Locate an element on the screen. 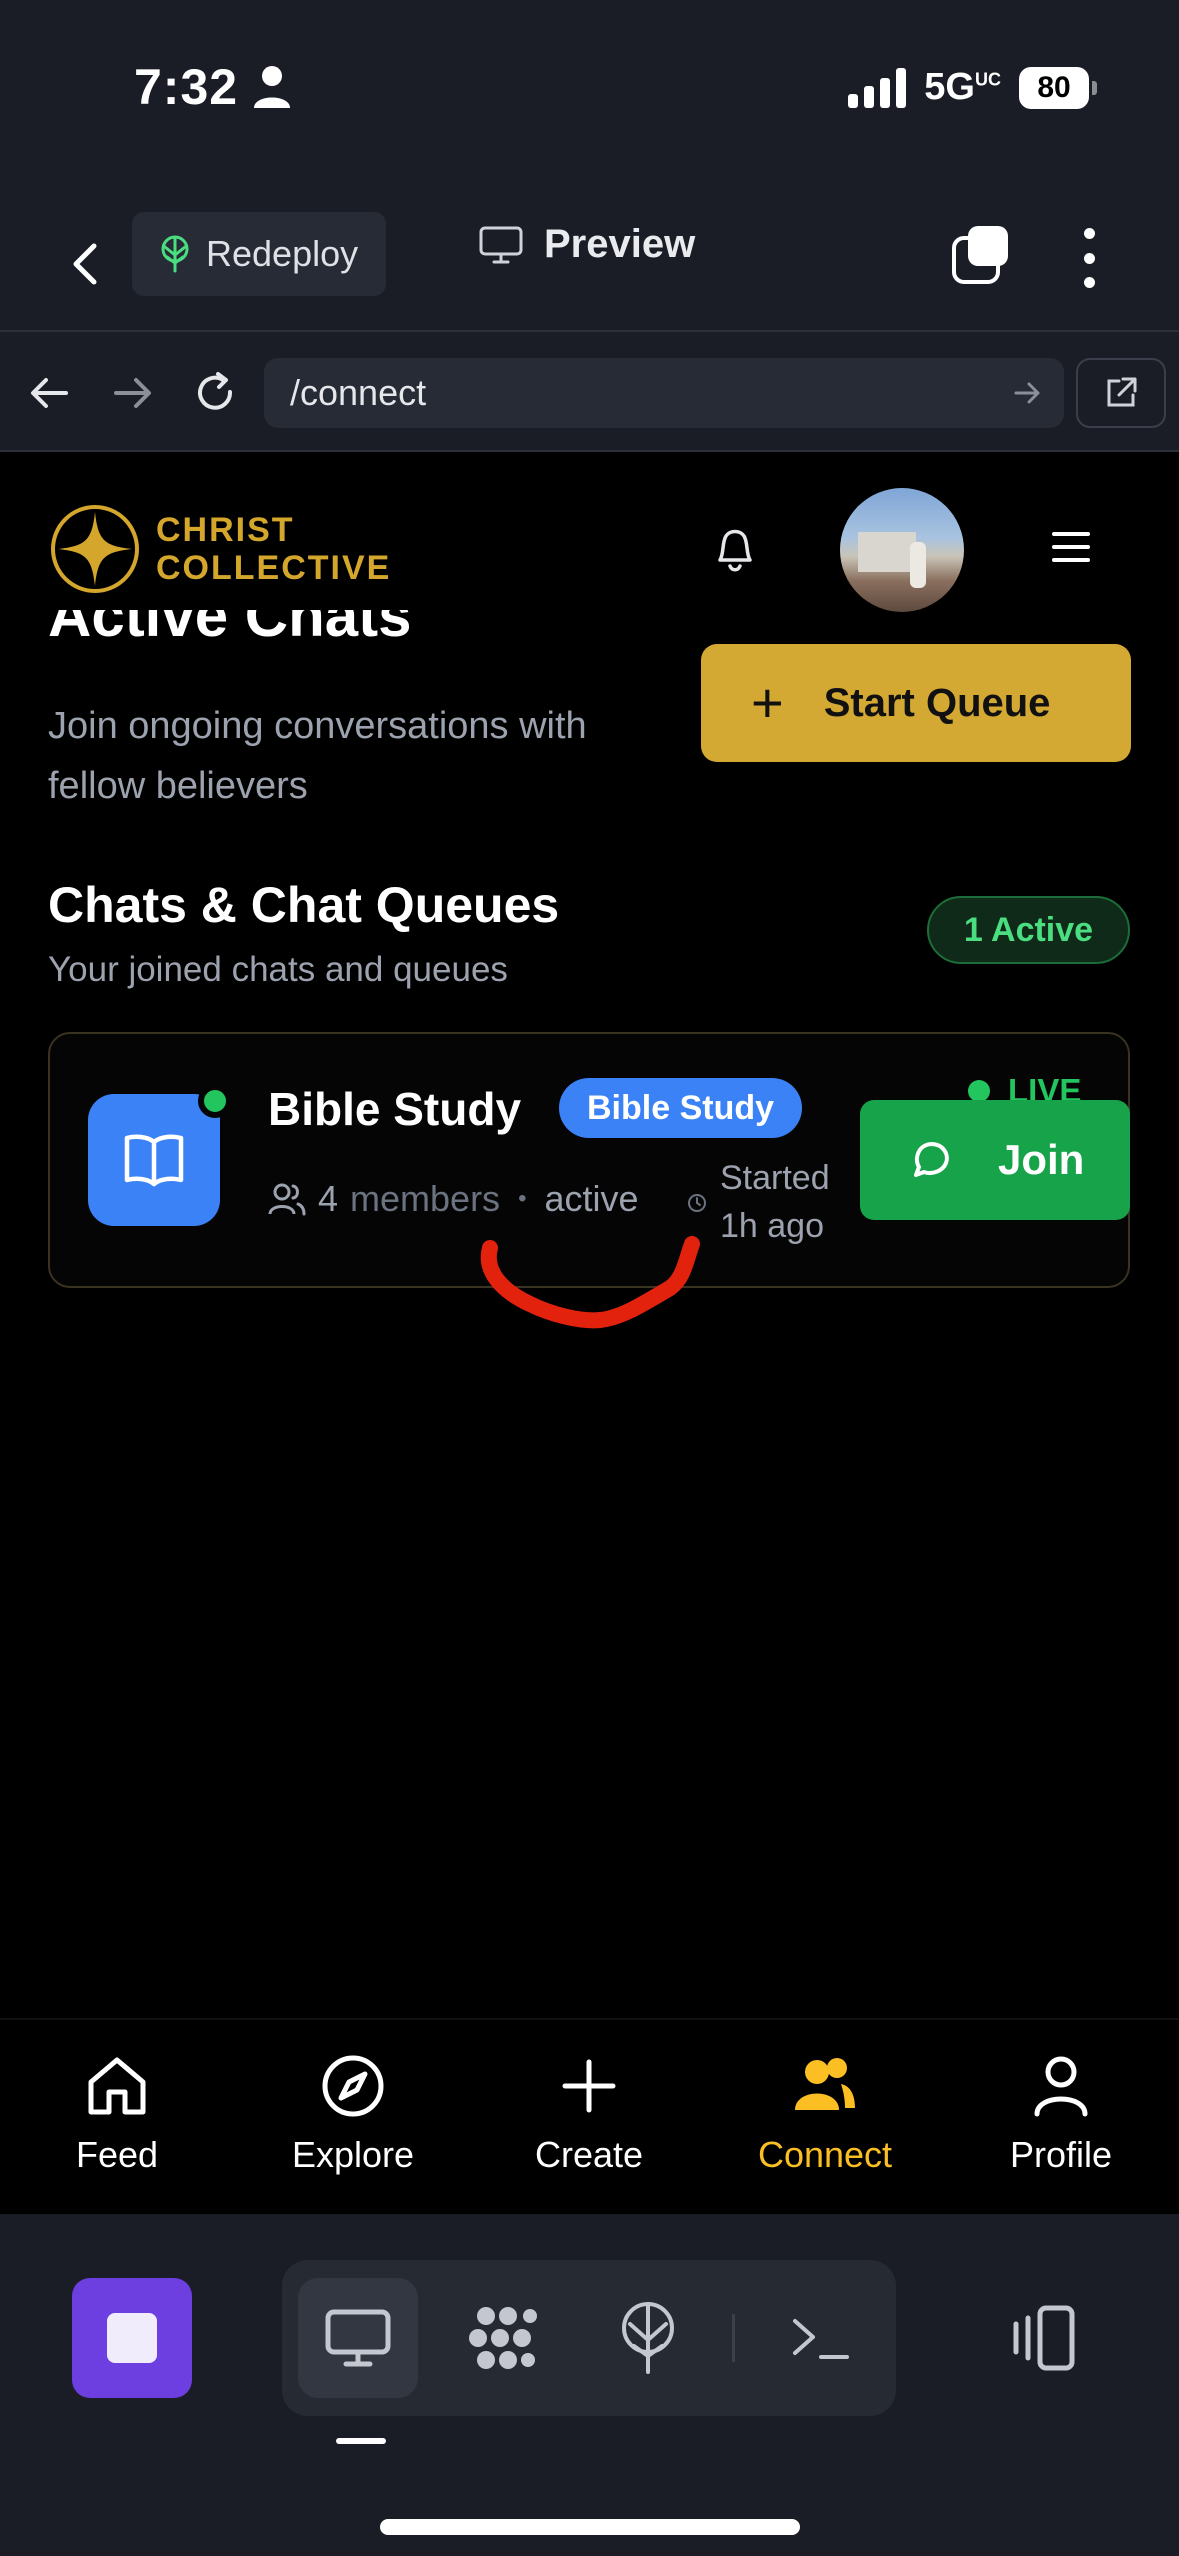 The width and height of the screenshot is (1179, 2556). star-logo-icon is located at coordinates (95, 549).